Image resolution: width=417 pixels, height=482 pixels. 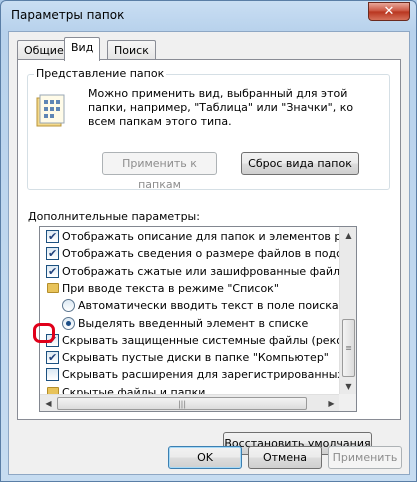 I want to click on cancel-button: Отмена, so click(x=285, y=457).